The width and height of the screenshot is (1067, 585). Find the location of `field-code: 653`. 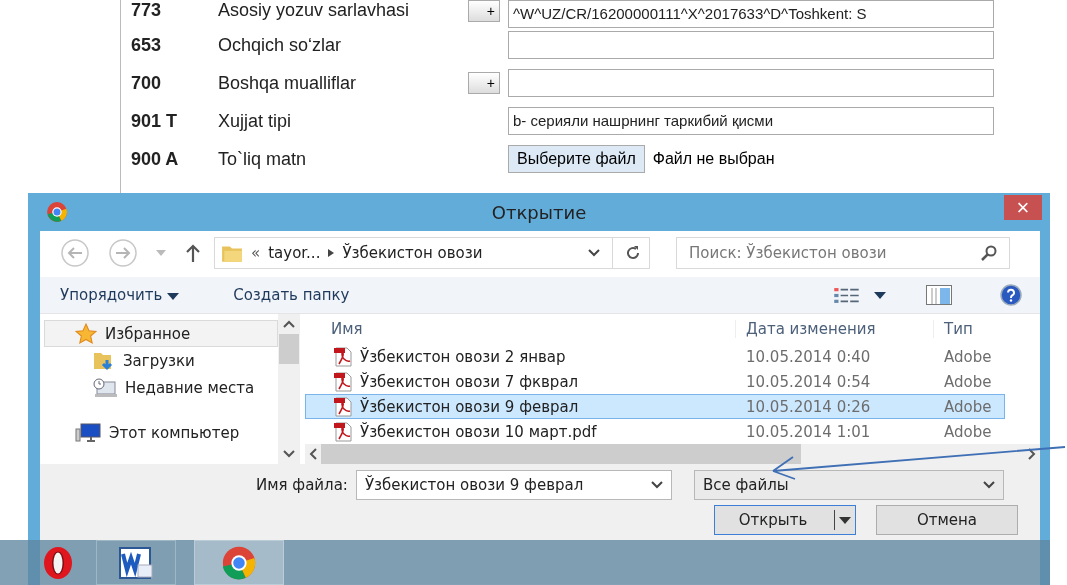

field-code: 653 is located at coordinates (146, 45).